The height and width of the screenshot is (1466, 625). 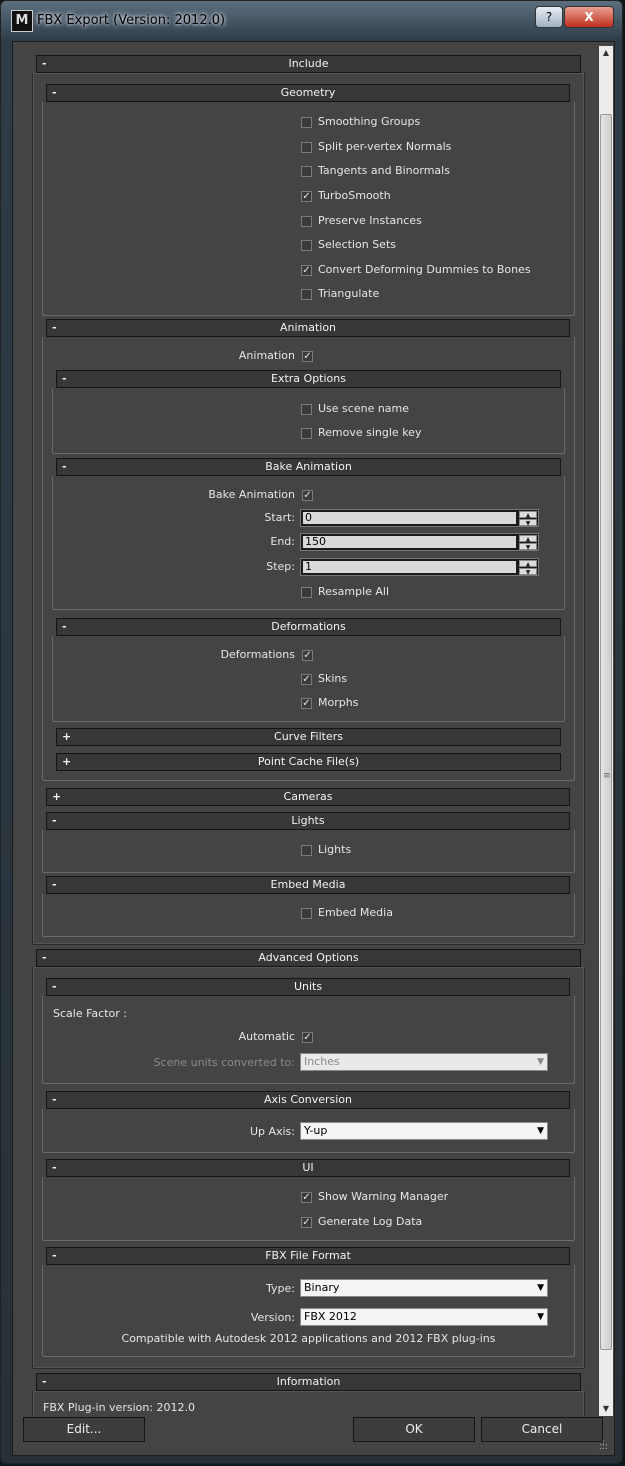 What do you see at coordinates (308, 797) in the screenshot?
I see `cameras-rollout-header: + Cameras` at bounding box center [308, 797].